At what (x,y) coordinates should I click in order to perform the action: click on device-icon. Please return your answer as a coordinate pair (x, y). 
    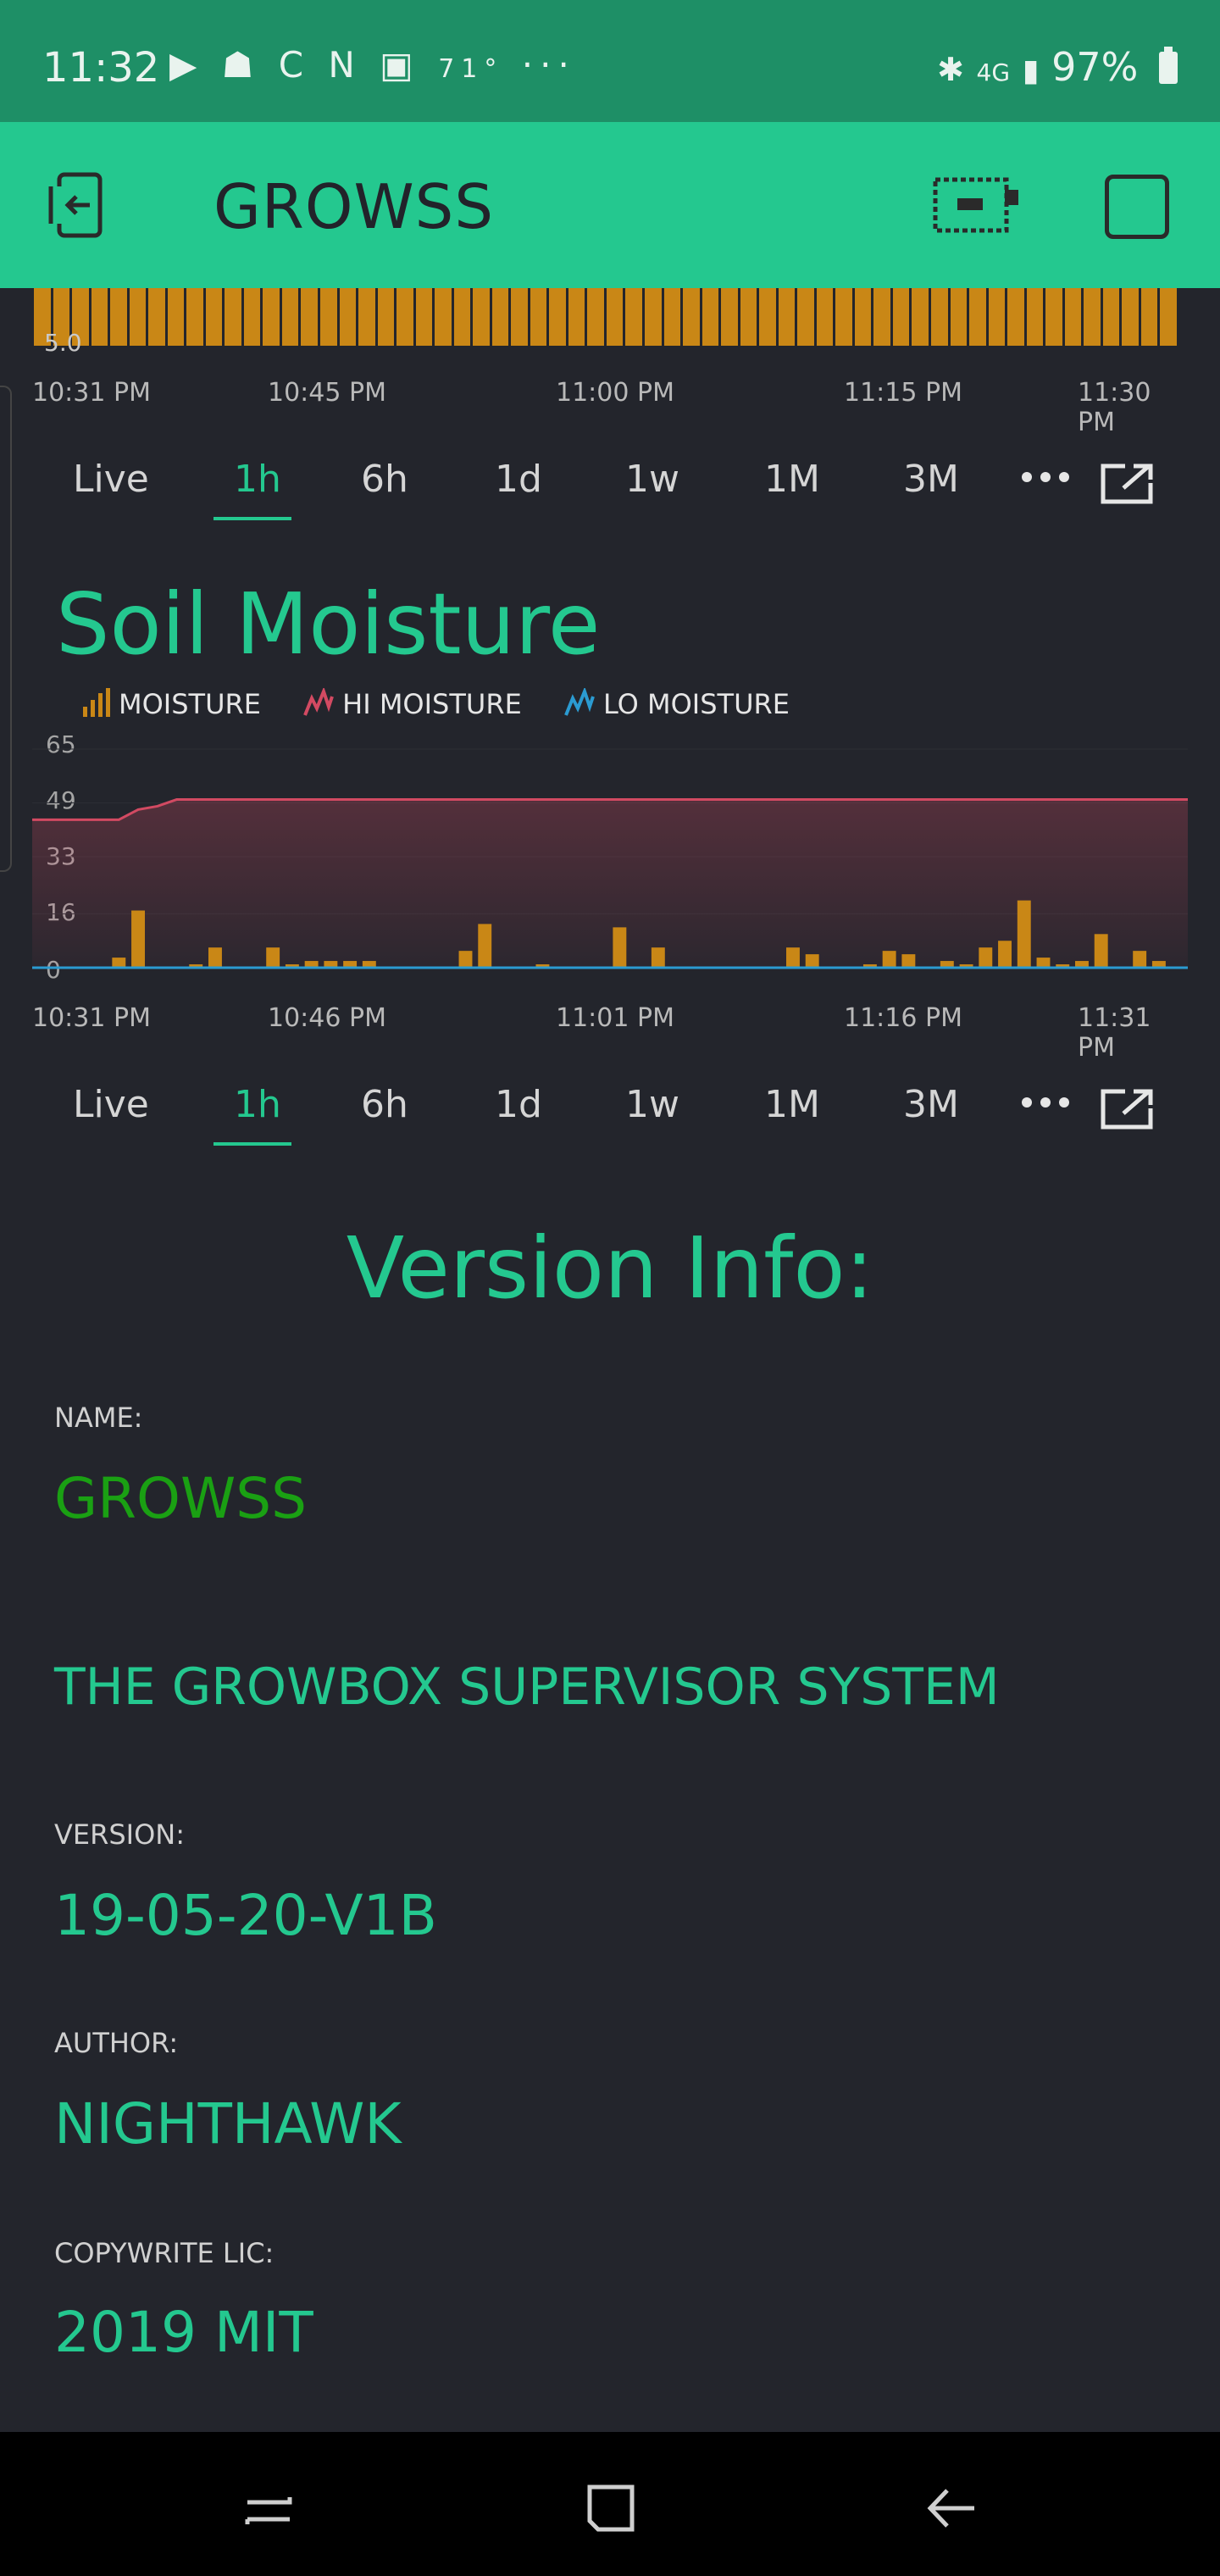
    Looking at the image, I should click on (976, 205).